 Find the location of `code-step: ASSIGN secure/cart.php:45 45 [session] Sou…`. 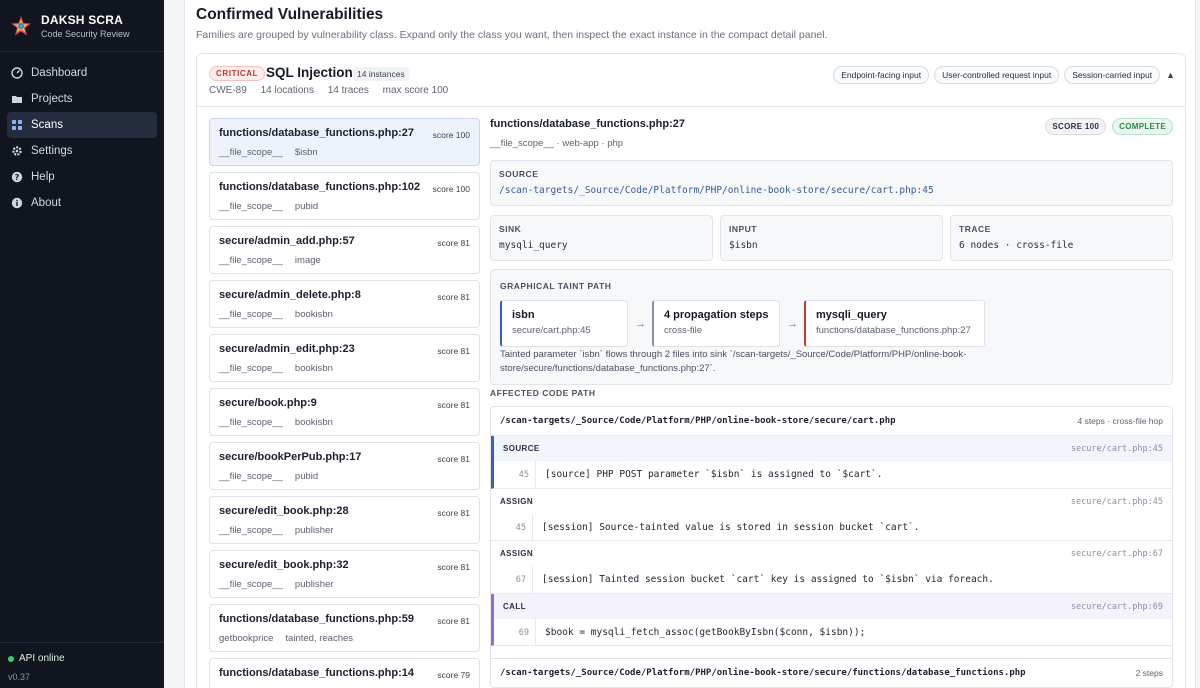

code-step: ASSIGN secure/cart.php:45 45 [session] Sou… is located at coordinates (831, 515).